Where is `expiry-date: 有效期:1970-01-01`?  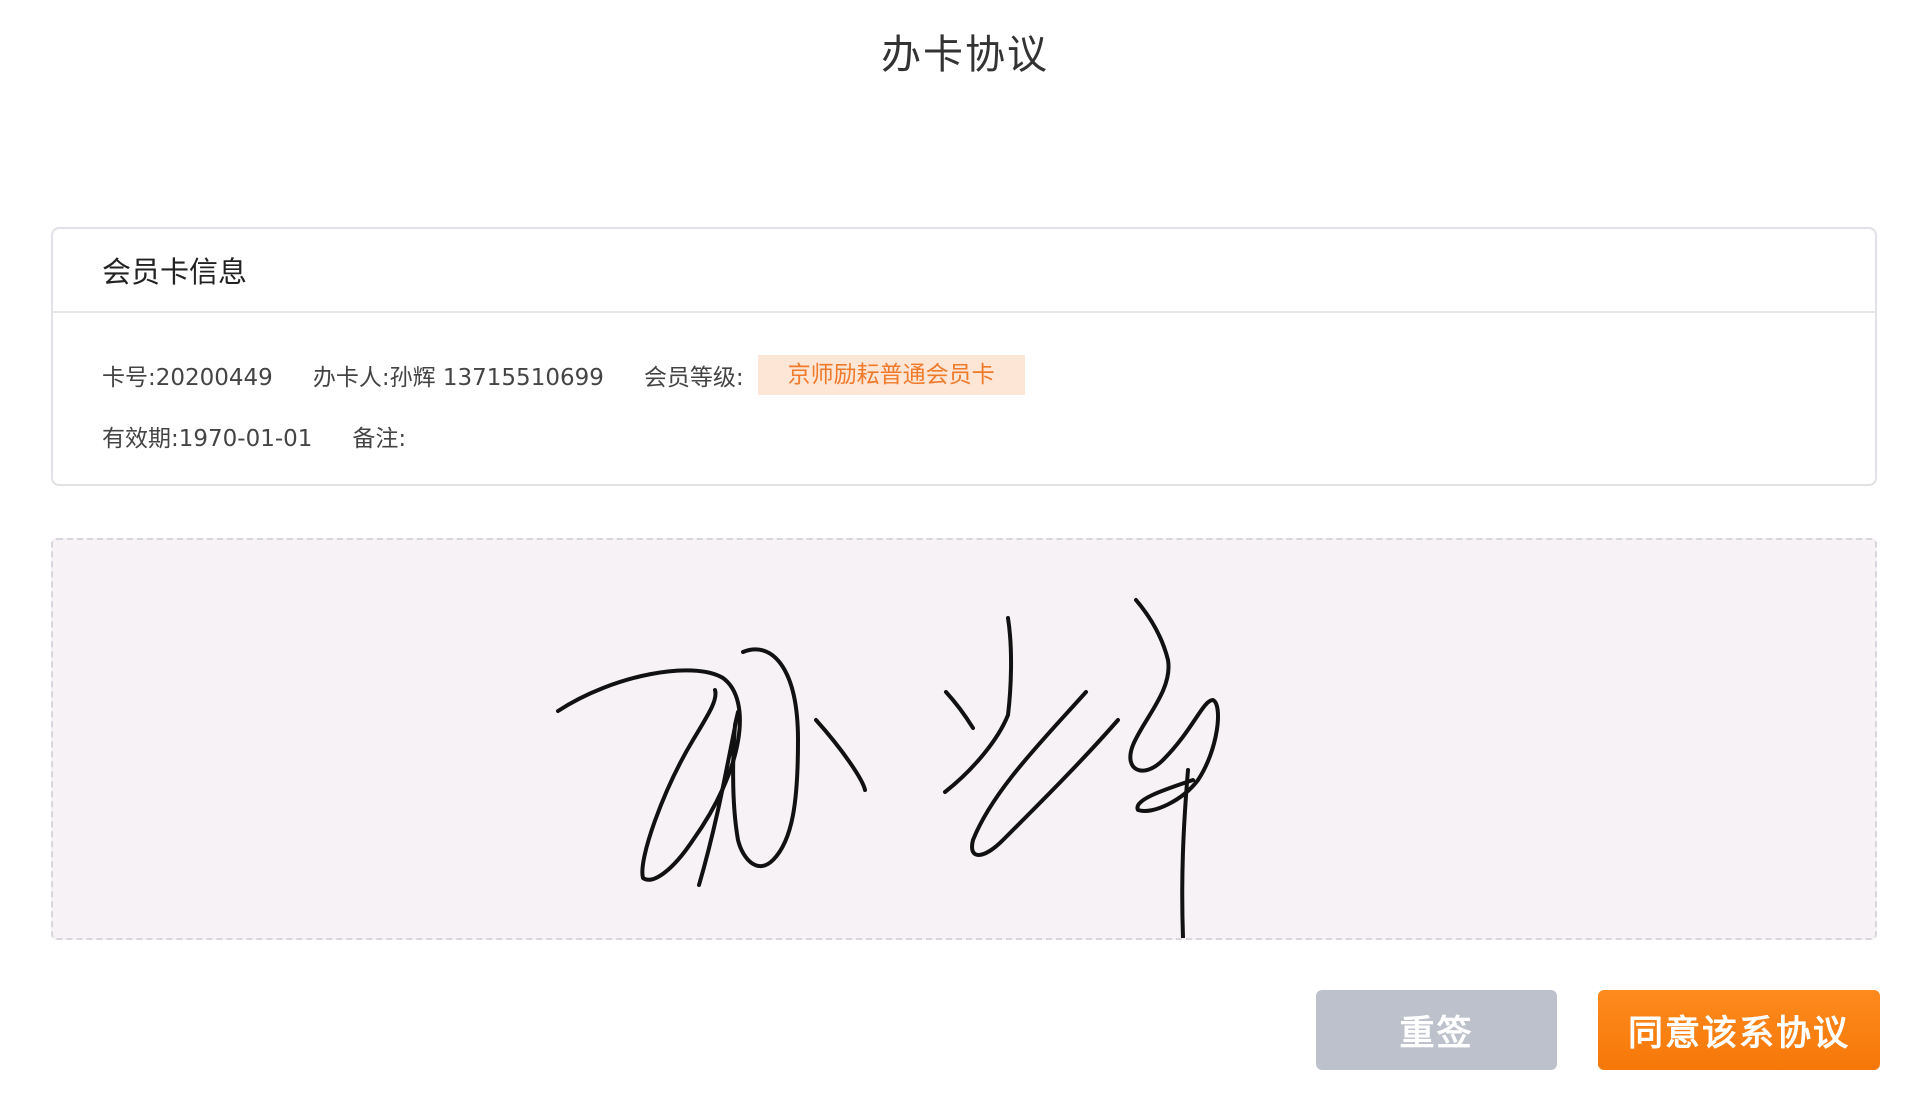
expiry-date: 有效期:1970-01-01 is located at coordinates (207, 439).